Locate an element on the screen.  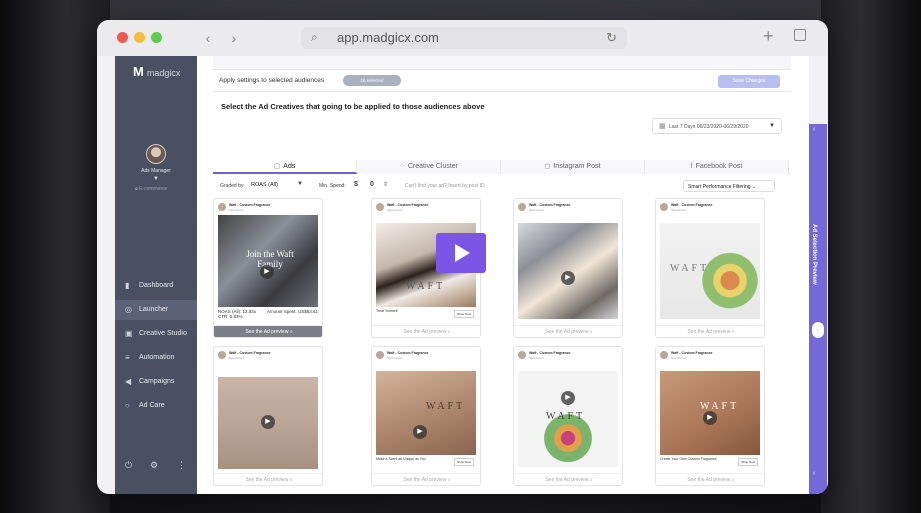
sidebar-item-label: Creative Studio is located at coordinates (163, 333).